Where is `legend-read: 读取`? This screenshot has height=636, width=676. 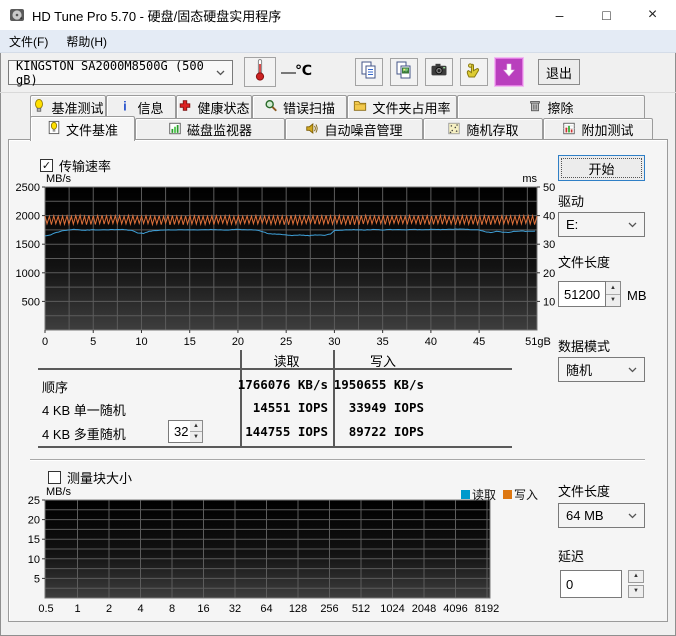 legend-read: 读取 is located at coordinates (478, 494).